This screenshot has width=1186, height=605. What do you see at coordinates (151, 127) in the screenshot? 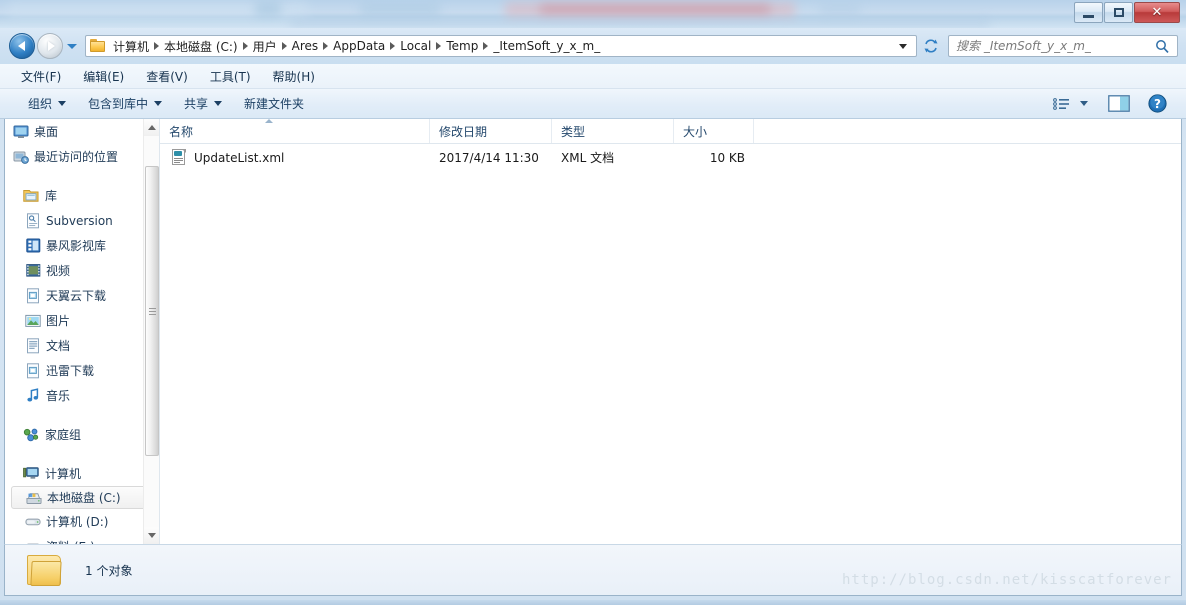
I see `scroll-up-button` at bounding box center [151, 127].